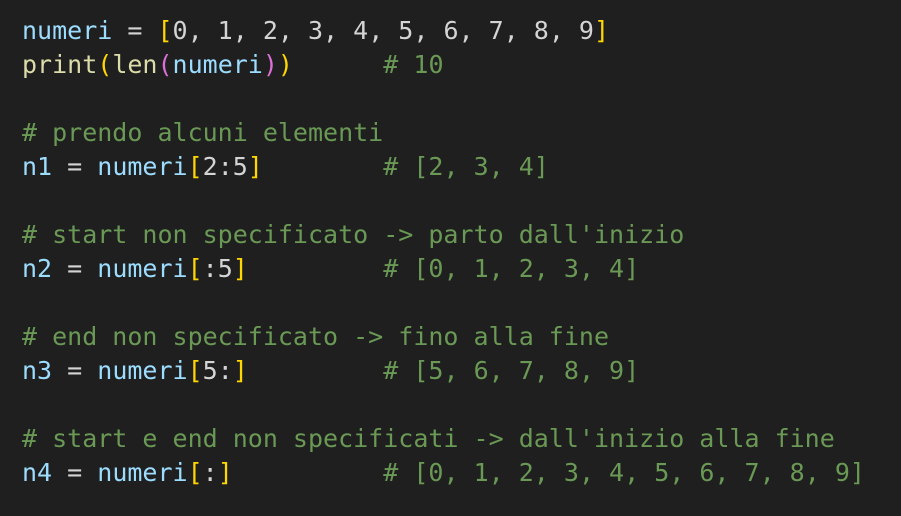 The height and width of the screenshot is (516, 901). I want to click on comment-token: # [5, 6, 7, 8, 9], so click(511, 370).